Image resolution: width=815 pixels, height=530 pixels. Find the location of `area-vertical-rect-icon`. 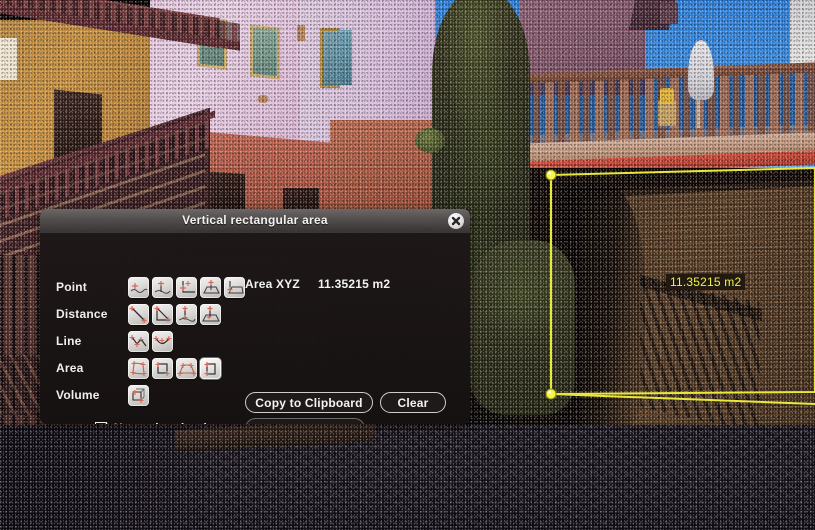

area-vertical-rect-icon is located at coordinates (210, 368).